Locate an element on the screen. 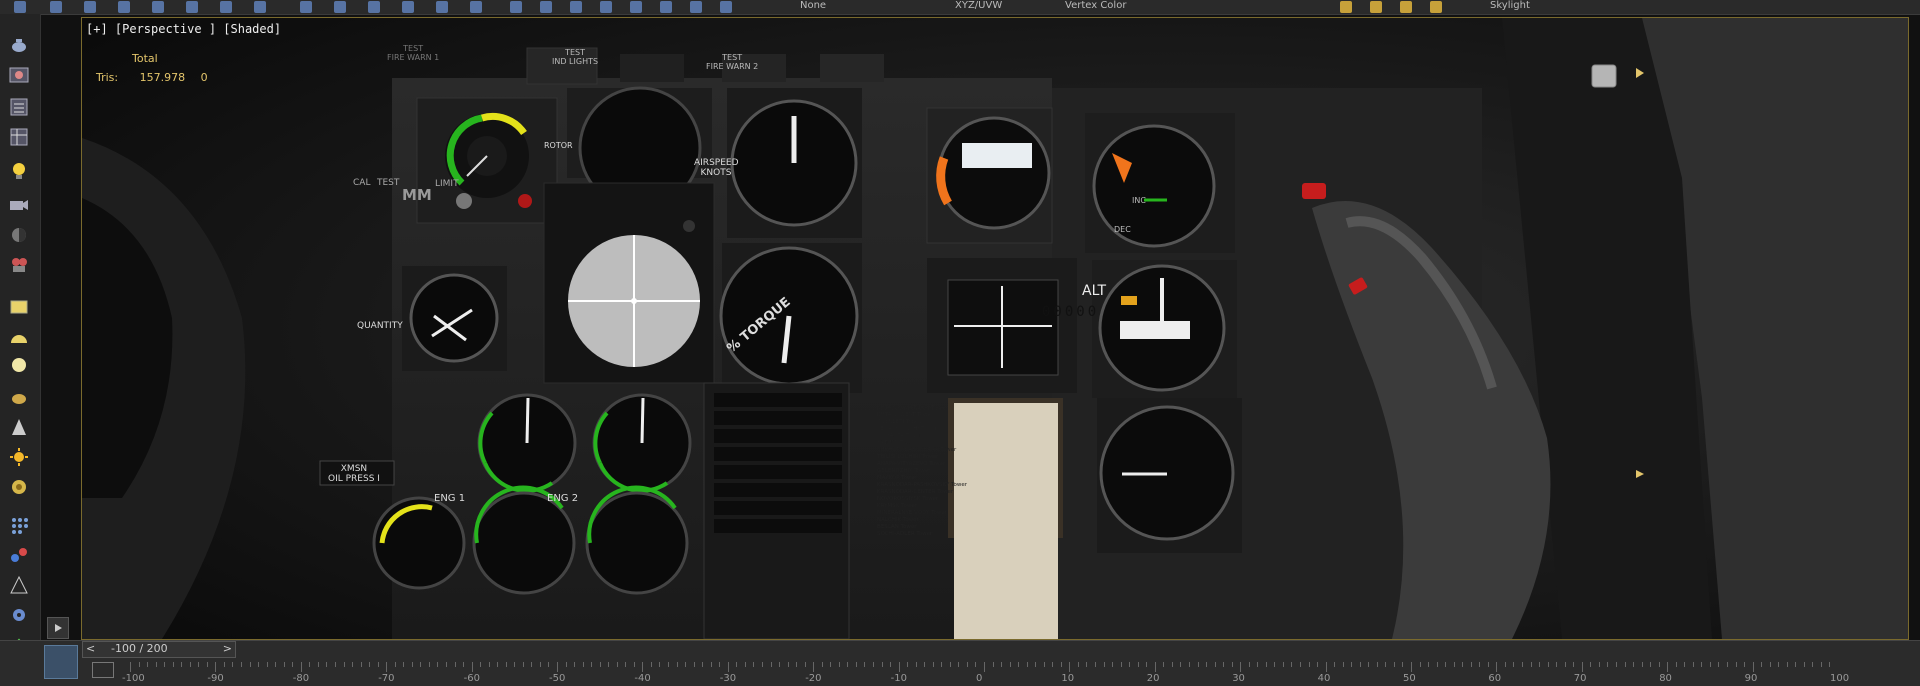 This screenshot has width=1920, height=686. frequency-card-row: KRYMSK Tower is located at coordinates (897, 506).